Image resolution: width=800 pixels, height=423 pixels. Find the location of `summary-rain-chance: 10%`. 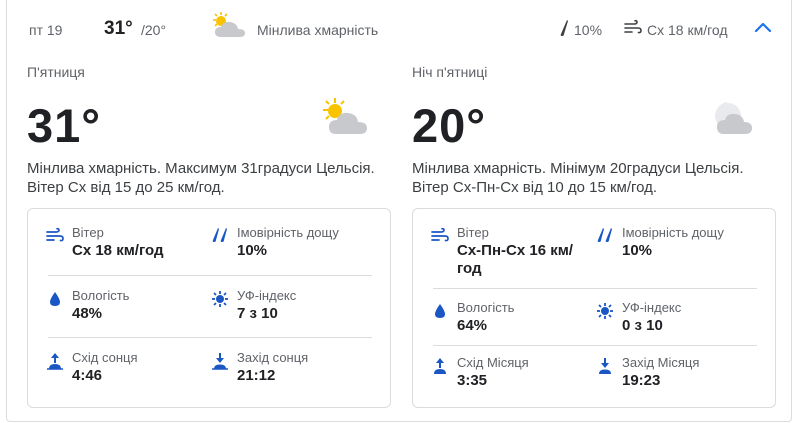

summary-rain-chance: 10% is located at coordinates (588, 30).